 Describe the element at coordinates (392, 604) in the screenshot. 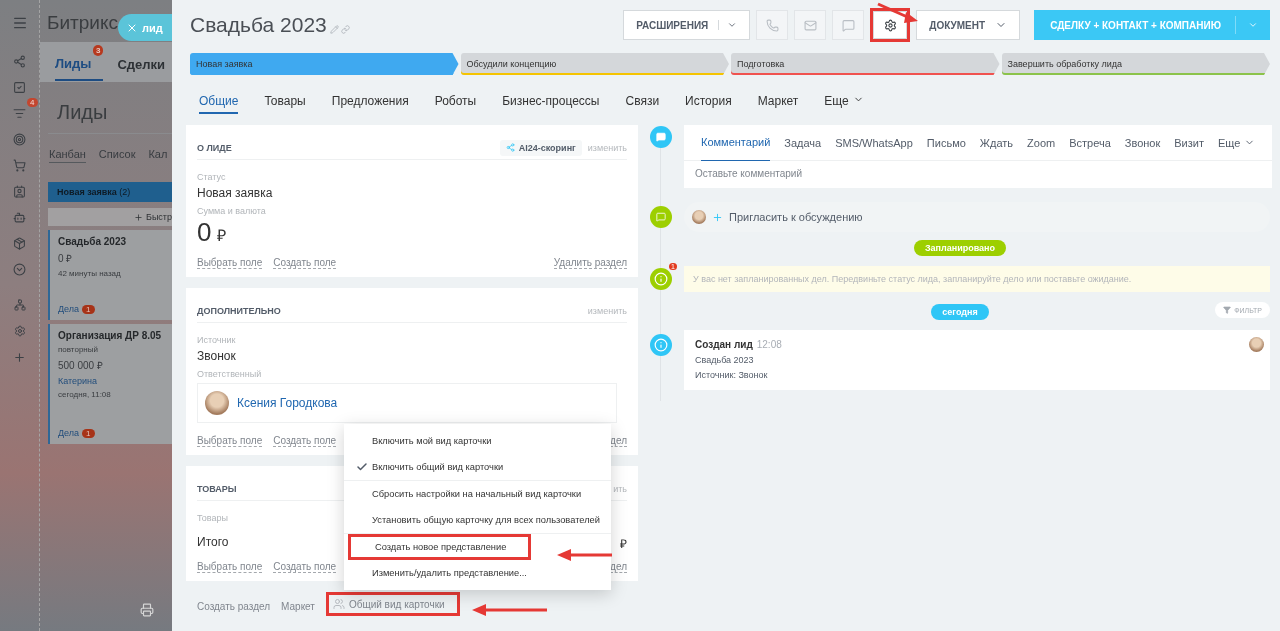

I see `card-view-button: Общий вид карточки` at that location.